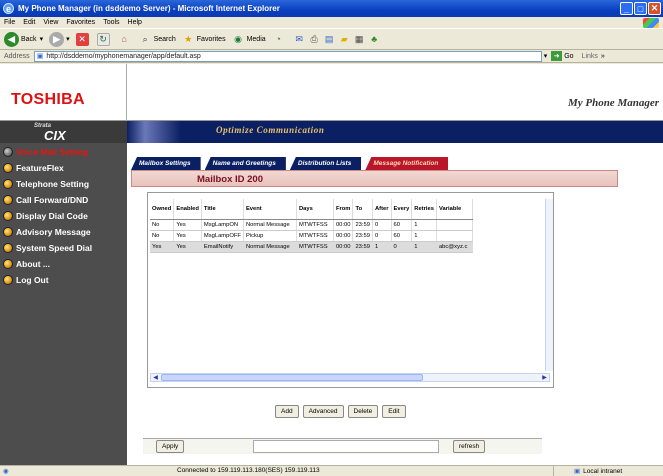  Describe the element at coordinates (63, 216) in the screenshot. I see `nav-display-dial-code: Display Dial Code` at that location.